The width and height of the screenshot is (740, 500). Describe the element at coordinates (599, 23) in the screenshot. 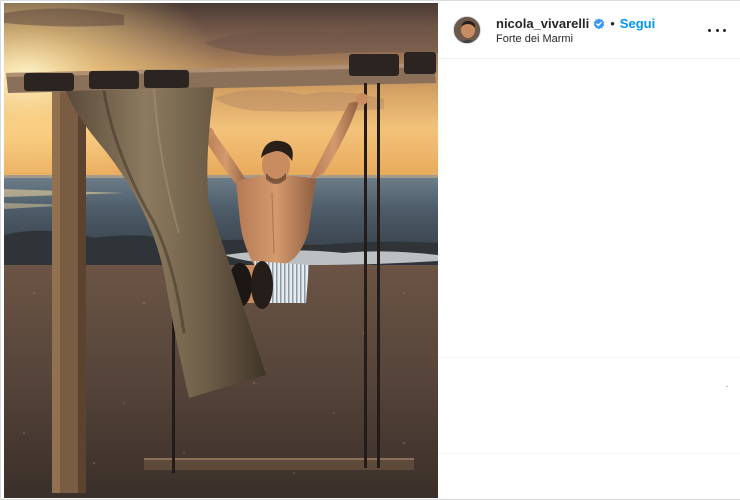

I see `verified-badge-icon` at that location.